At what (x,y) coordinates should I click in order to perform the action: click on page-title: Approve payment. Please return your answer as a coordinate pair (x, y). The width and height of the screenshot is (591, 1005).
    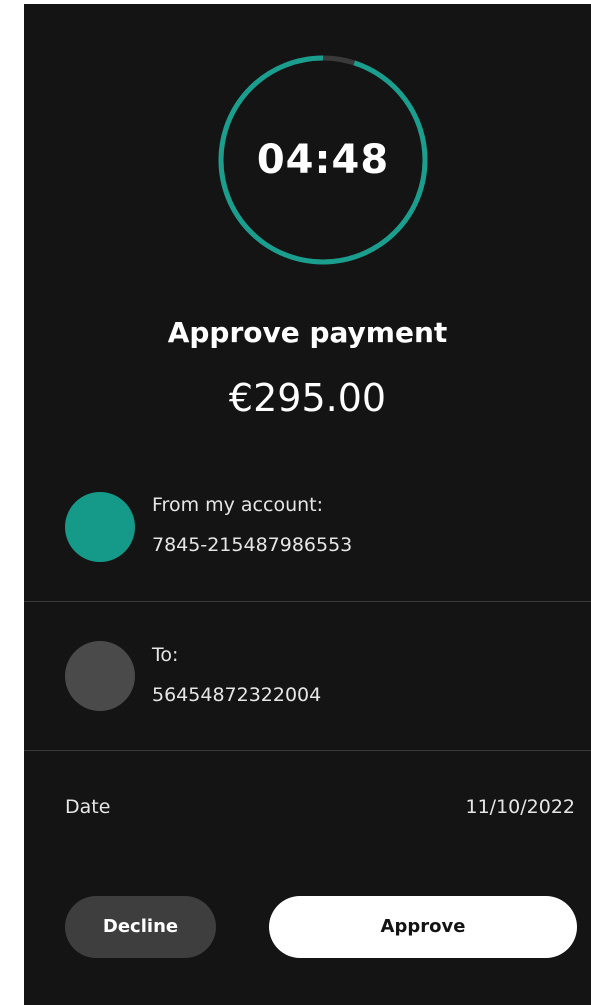
    Looking at the image, I should click on (307, 332).